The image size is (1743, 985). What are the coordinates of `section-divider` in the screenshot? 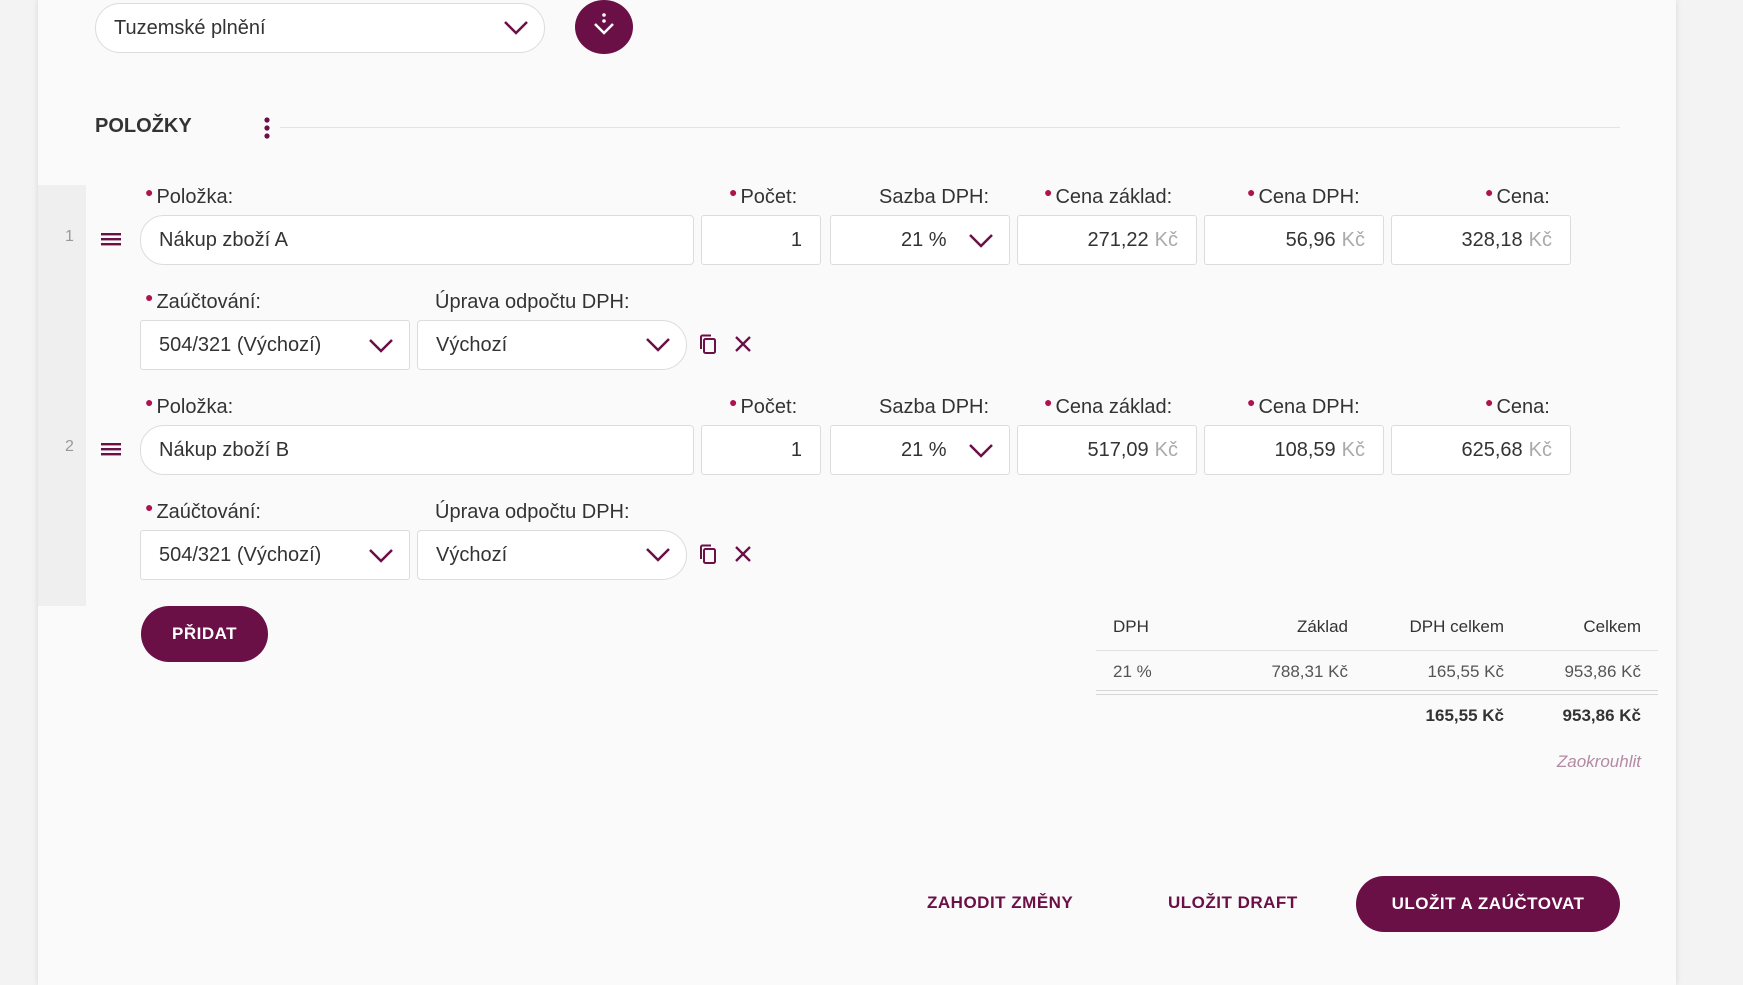 It's located at (950, 127).